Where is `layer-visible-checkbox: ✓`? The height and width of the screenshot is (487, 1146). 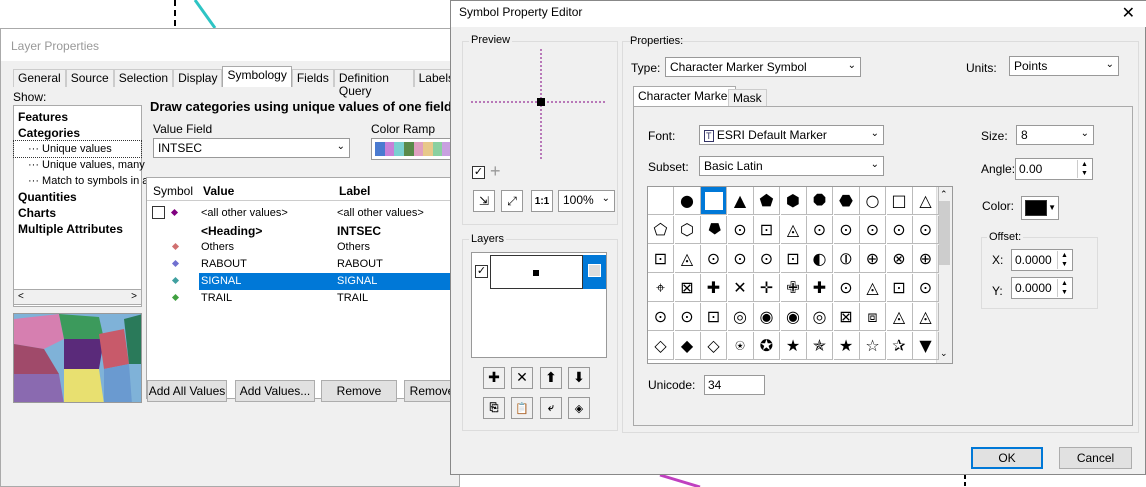 layer-visible-checkbox: ✓ is located at coordinates (481, 271).